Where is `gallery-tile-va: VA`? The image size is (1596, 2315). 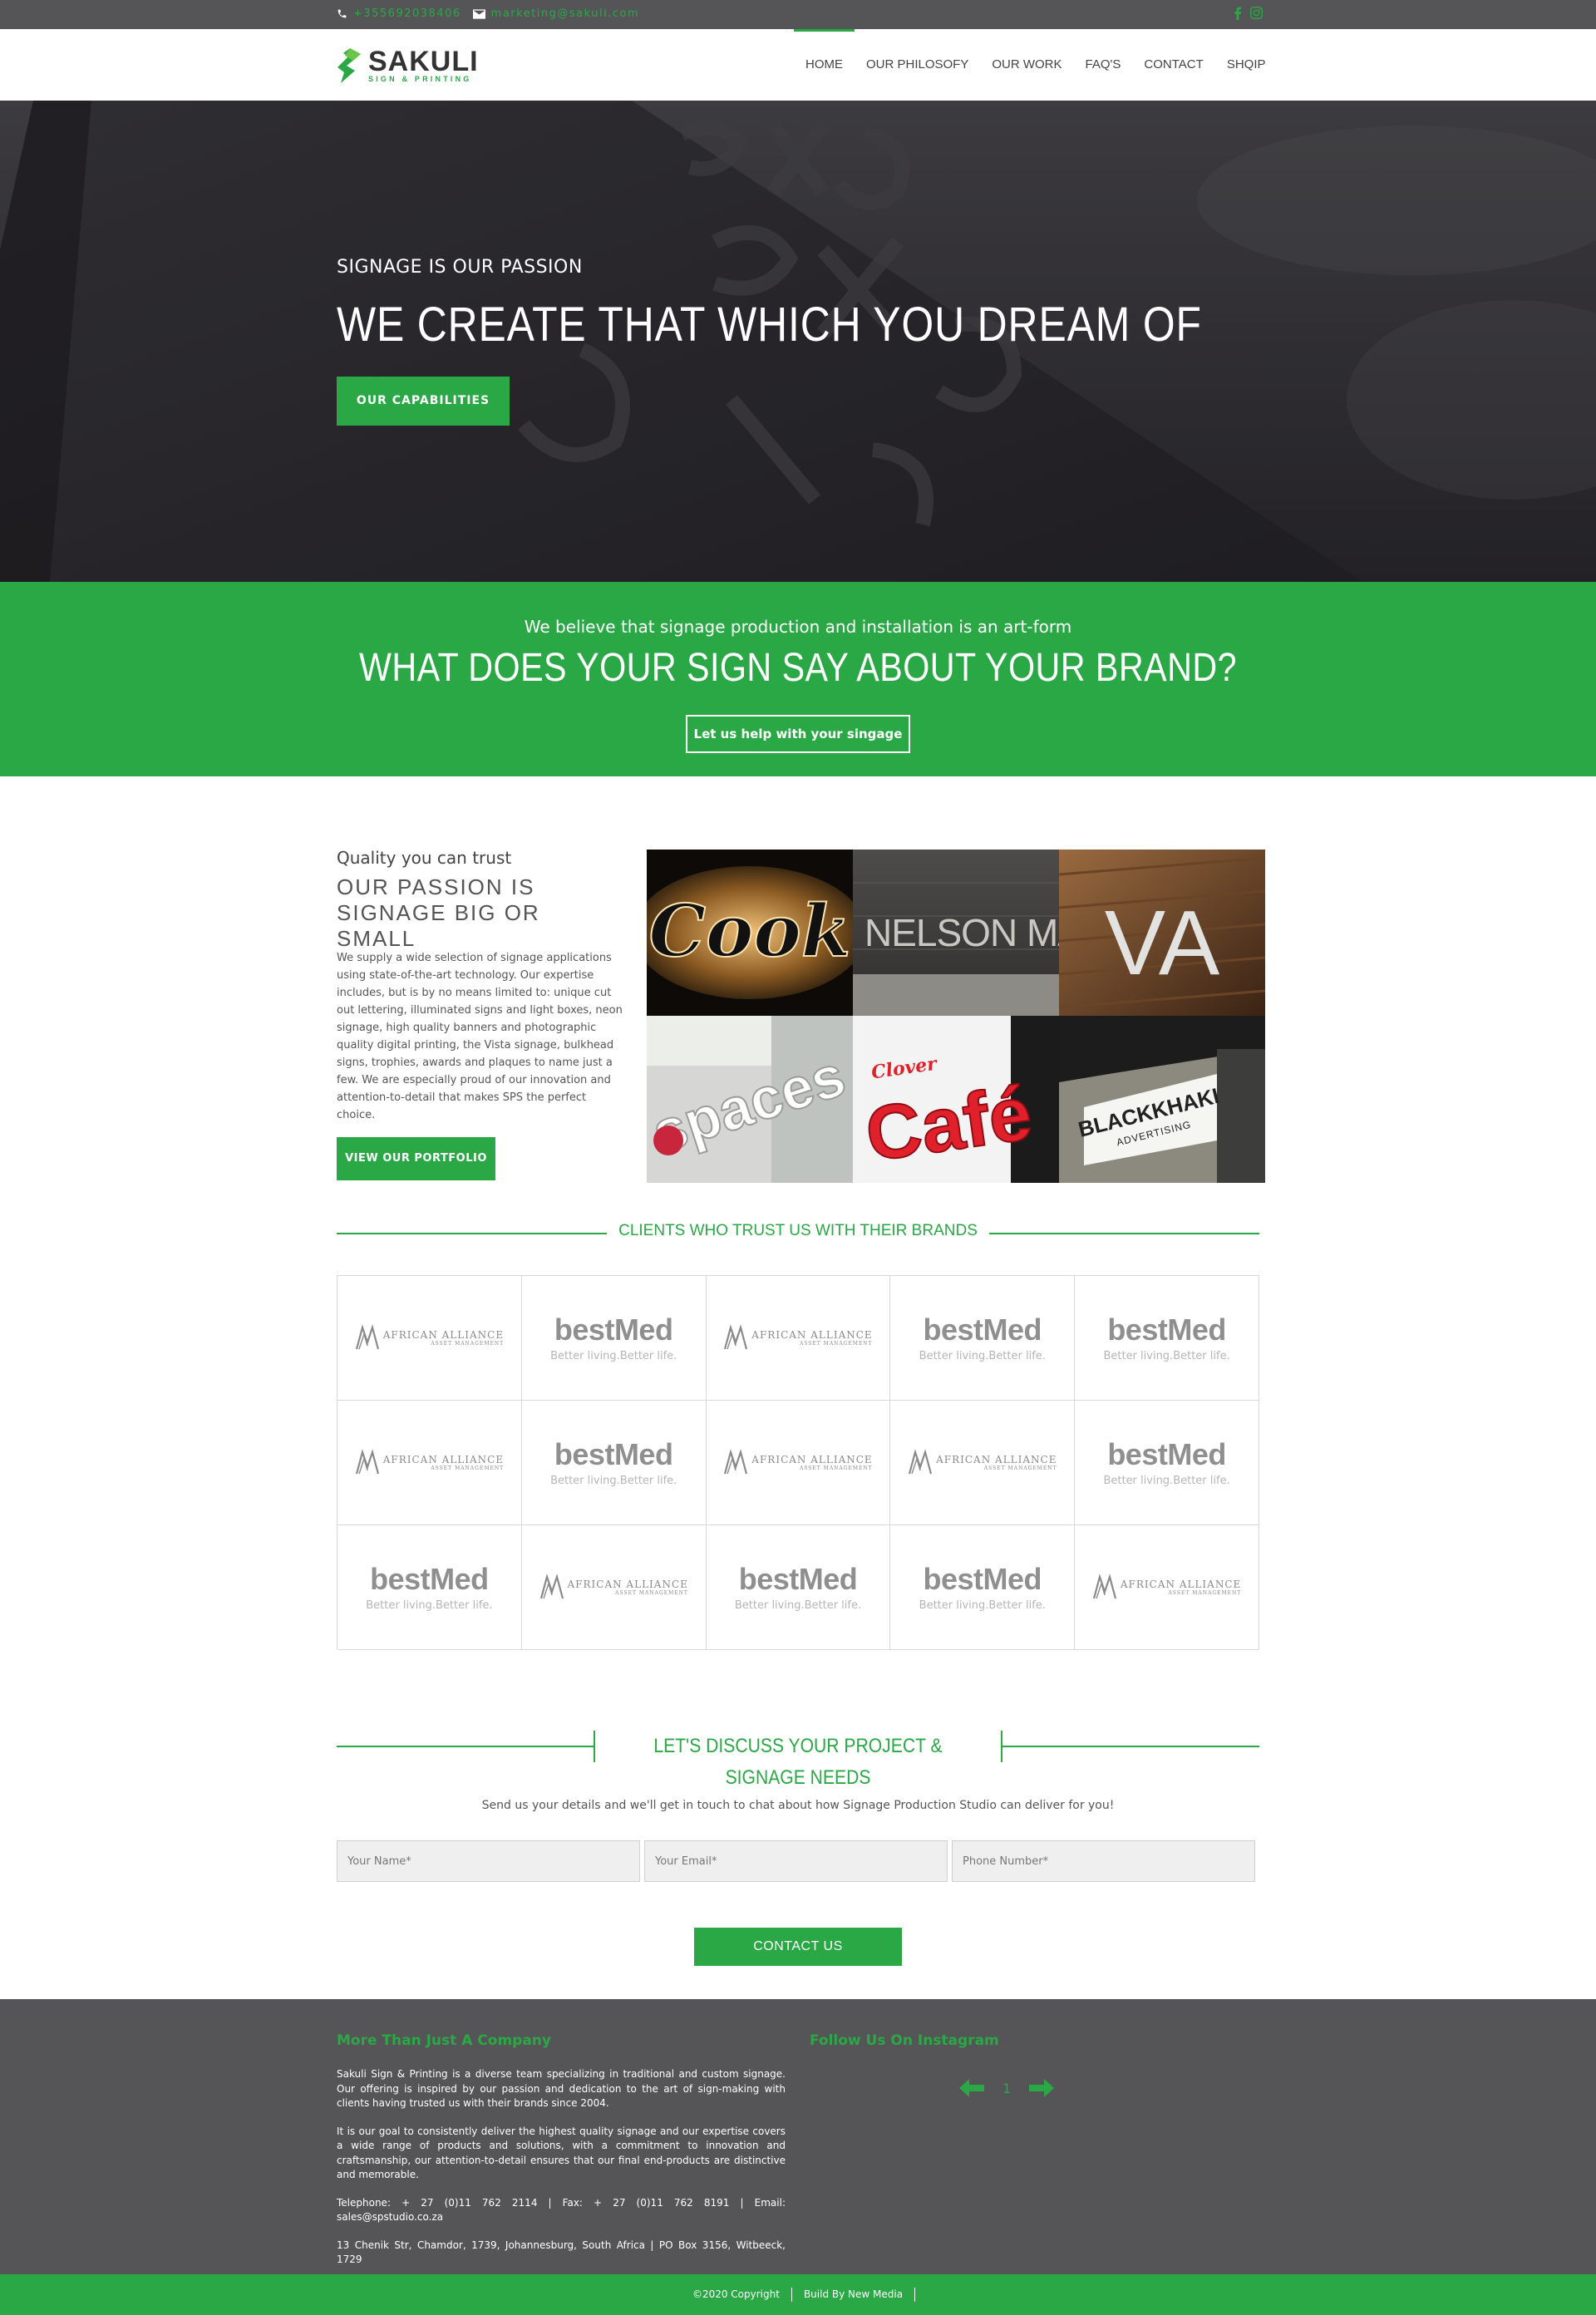
gallery-tile-va: VA is located at coordinates (1162, 933).